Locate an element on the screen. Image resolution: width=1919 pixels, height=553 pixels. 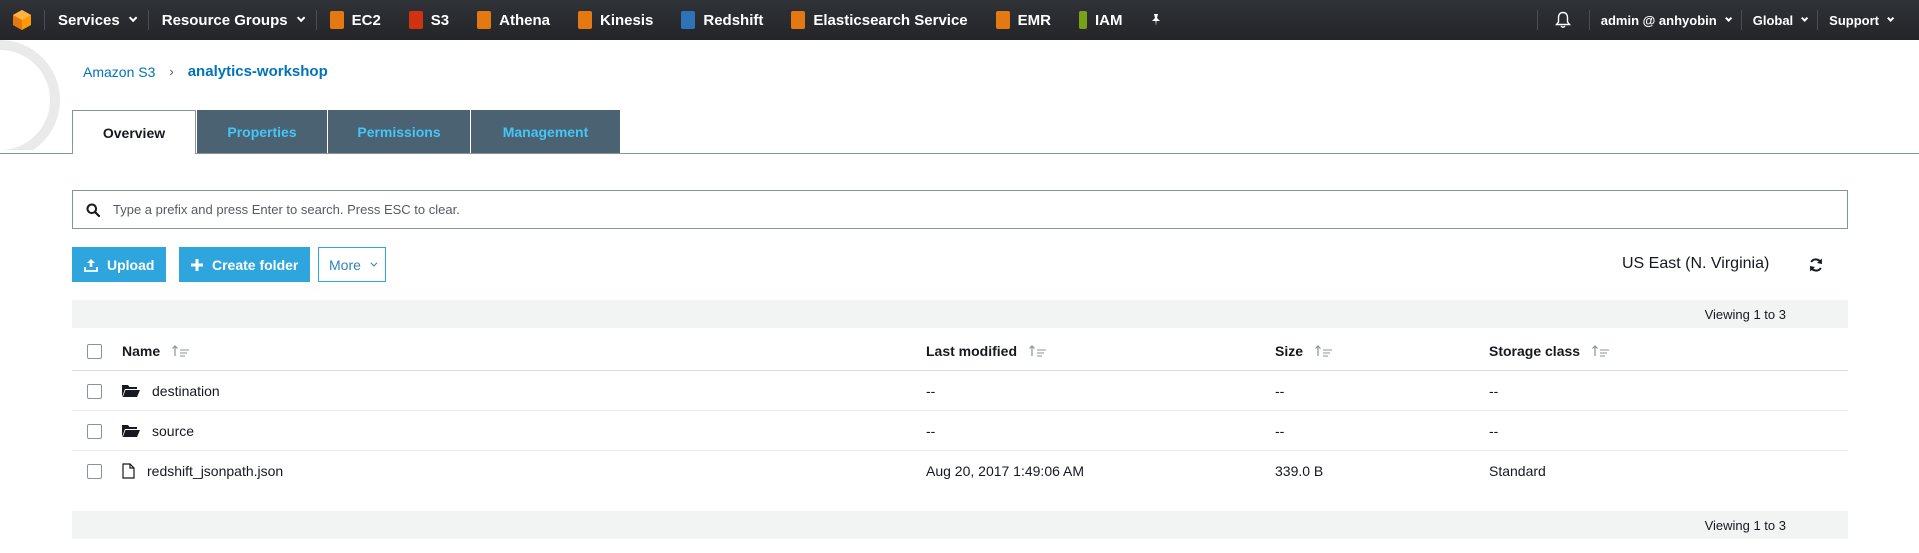
shortcut-s3: S3 is located at coordinates (429, 20).